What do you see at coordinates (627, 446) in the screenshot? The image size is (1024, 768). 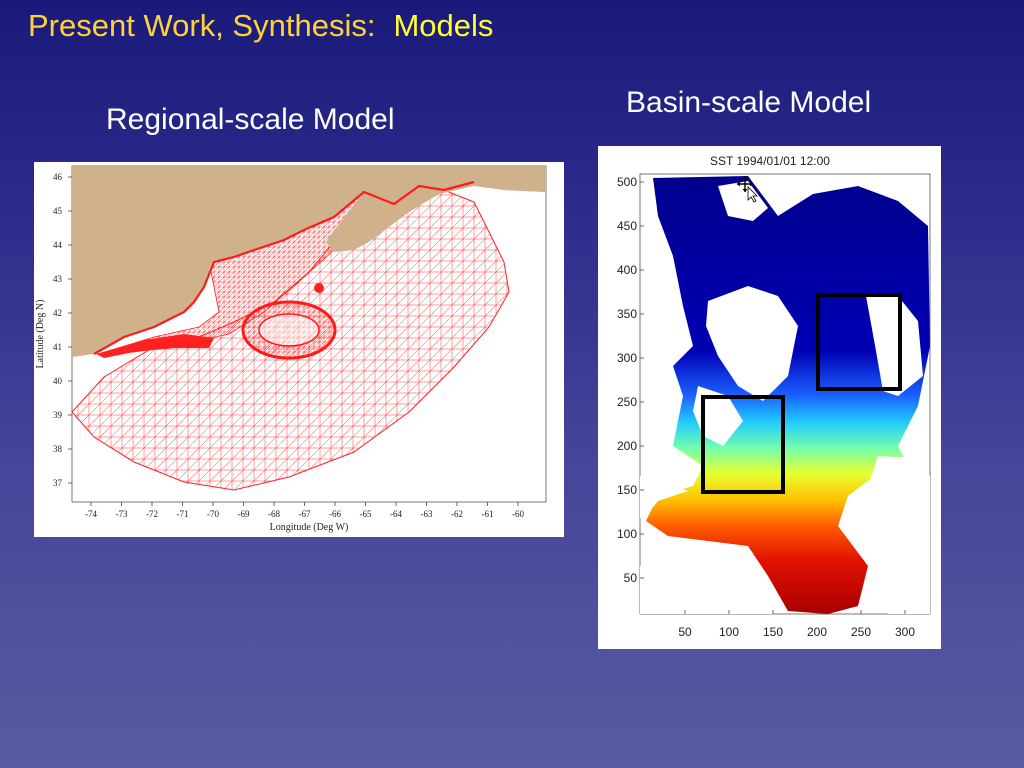 I see `basin-y-tick-label: 200` at bounding box center [627, 446].